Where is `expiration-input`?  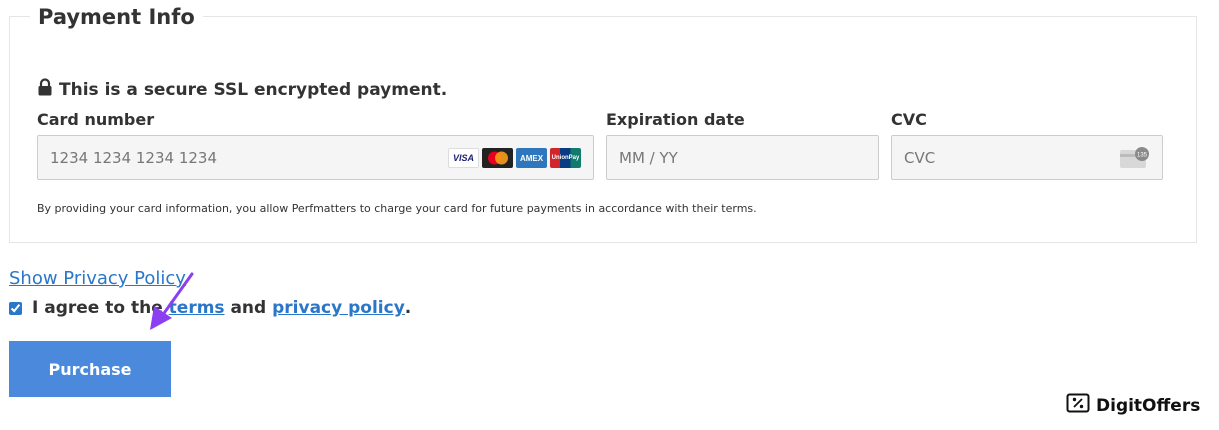
expiration-input is located at coordinates (742, 157).